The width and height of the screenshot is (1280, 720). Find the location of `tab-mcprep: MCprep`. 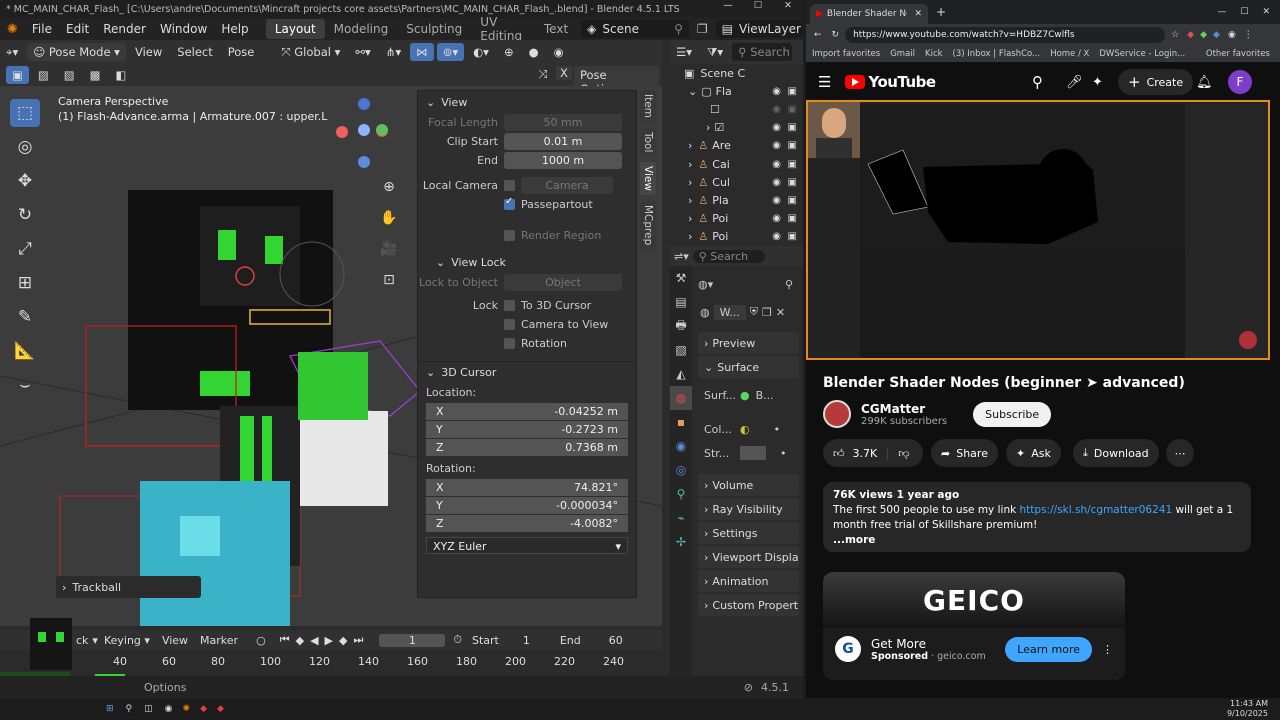

tab-mcprep: MCprep is located at coordinates (648, 225).